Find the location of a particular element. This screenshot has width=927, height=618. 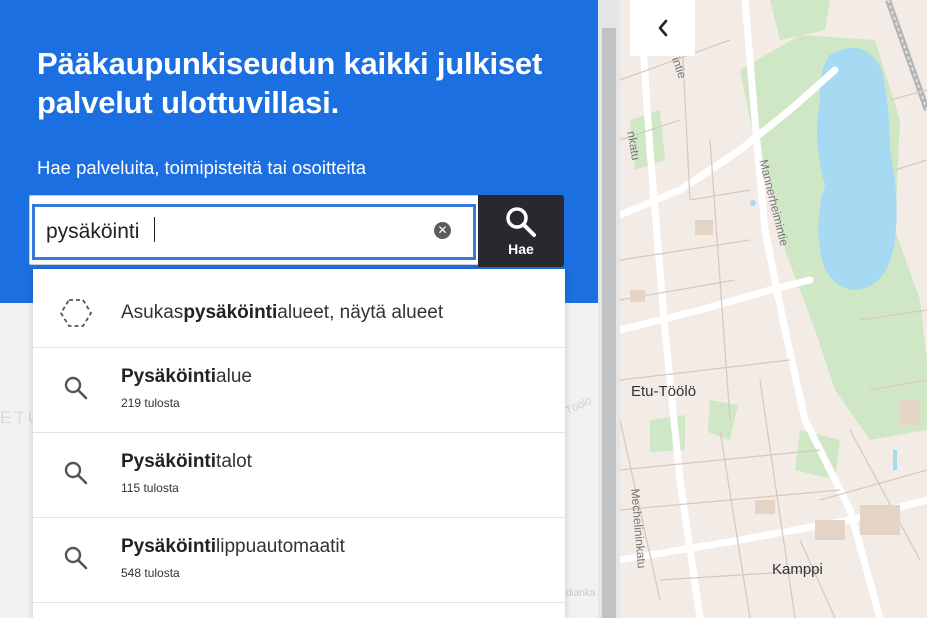

search-button: Hae is located at coordinates (521, 231).